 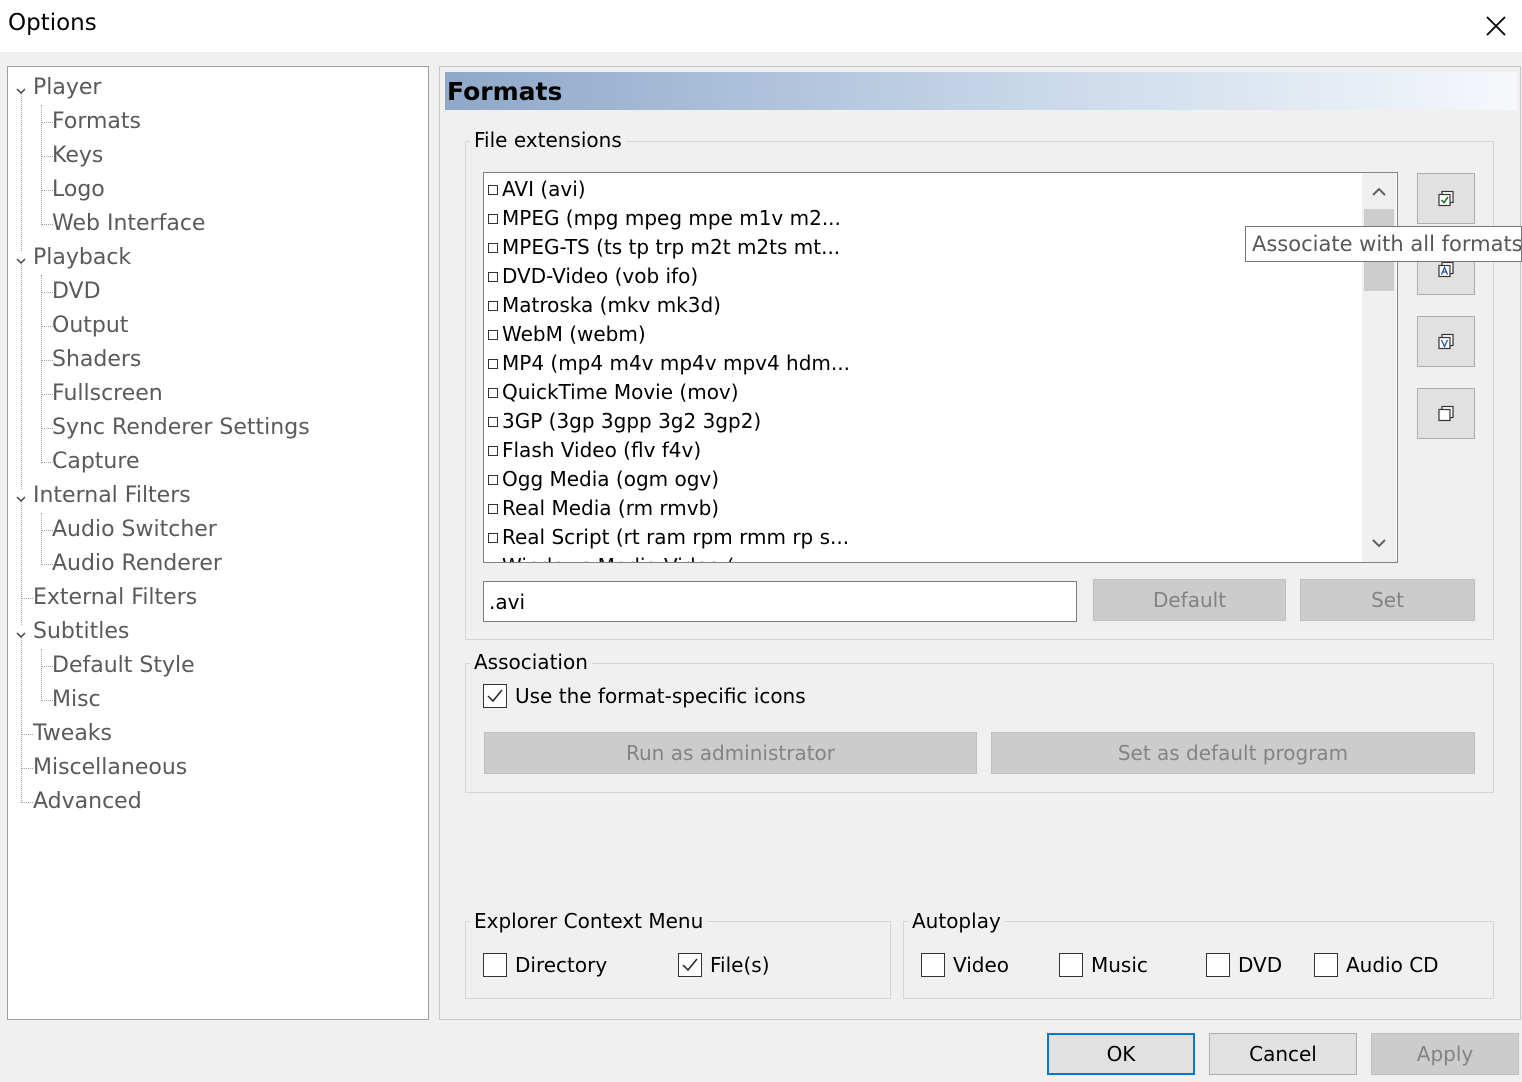 What do you see at coordinates (67, 88) in the screenshot?
I see `tree-item-player: Player` at bounding box center [67, 88].